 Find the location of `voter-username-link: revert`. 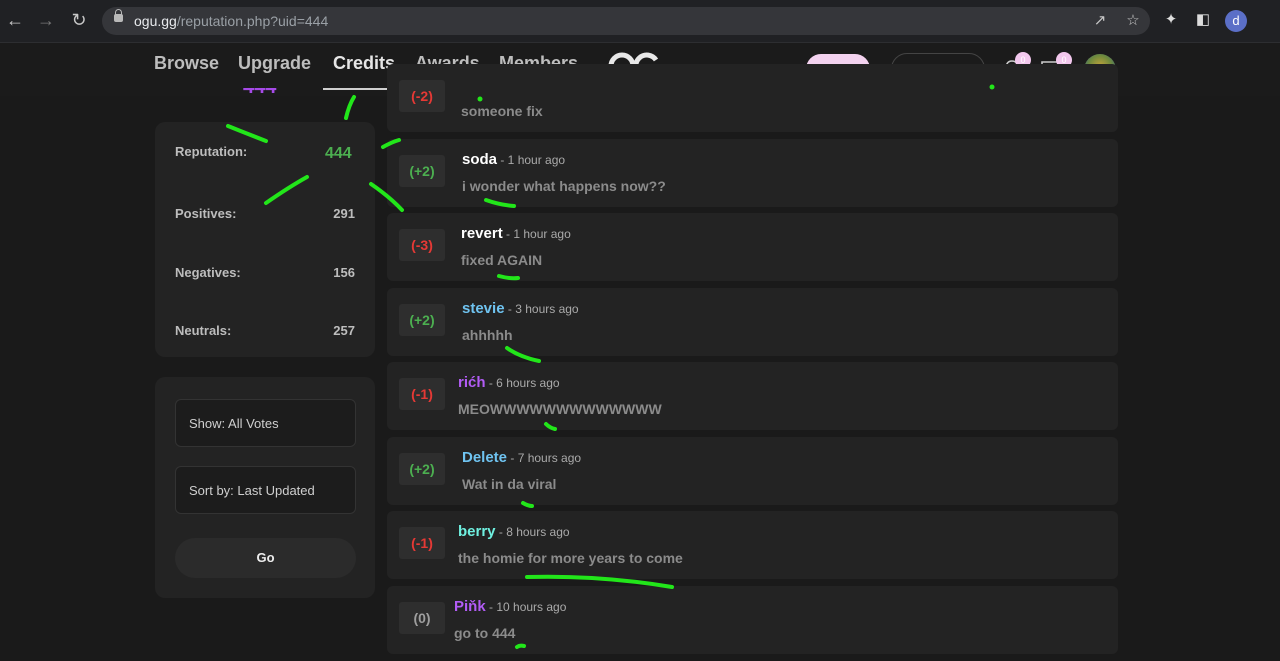

voter-username-link: revert is located at coordinates (482, 233).